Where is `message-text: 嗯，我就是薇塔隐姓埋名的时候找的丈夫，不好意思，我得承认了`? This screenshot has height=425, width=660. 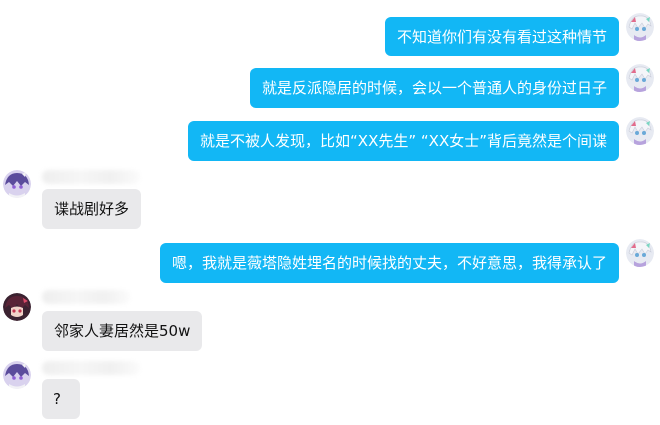
message-text: 嗯，我就是薇塔隐姓埋名的时候找的丈夫，不好意思，我得承认了 is located at coordinates (389, 263).